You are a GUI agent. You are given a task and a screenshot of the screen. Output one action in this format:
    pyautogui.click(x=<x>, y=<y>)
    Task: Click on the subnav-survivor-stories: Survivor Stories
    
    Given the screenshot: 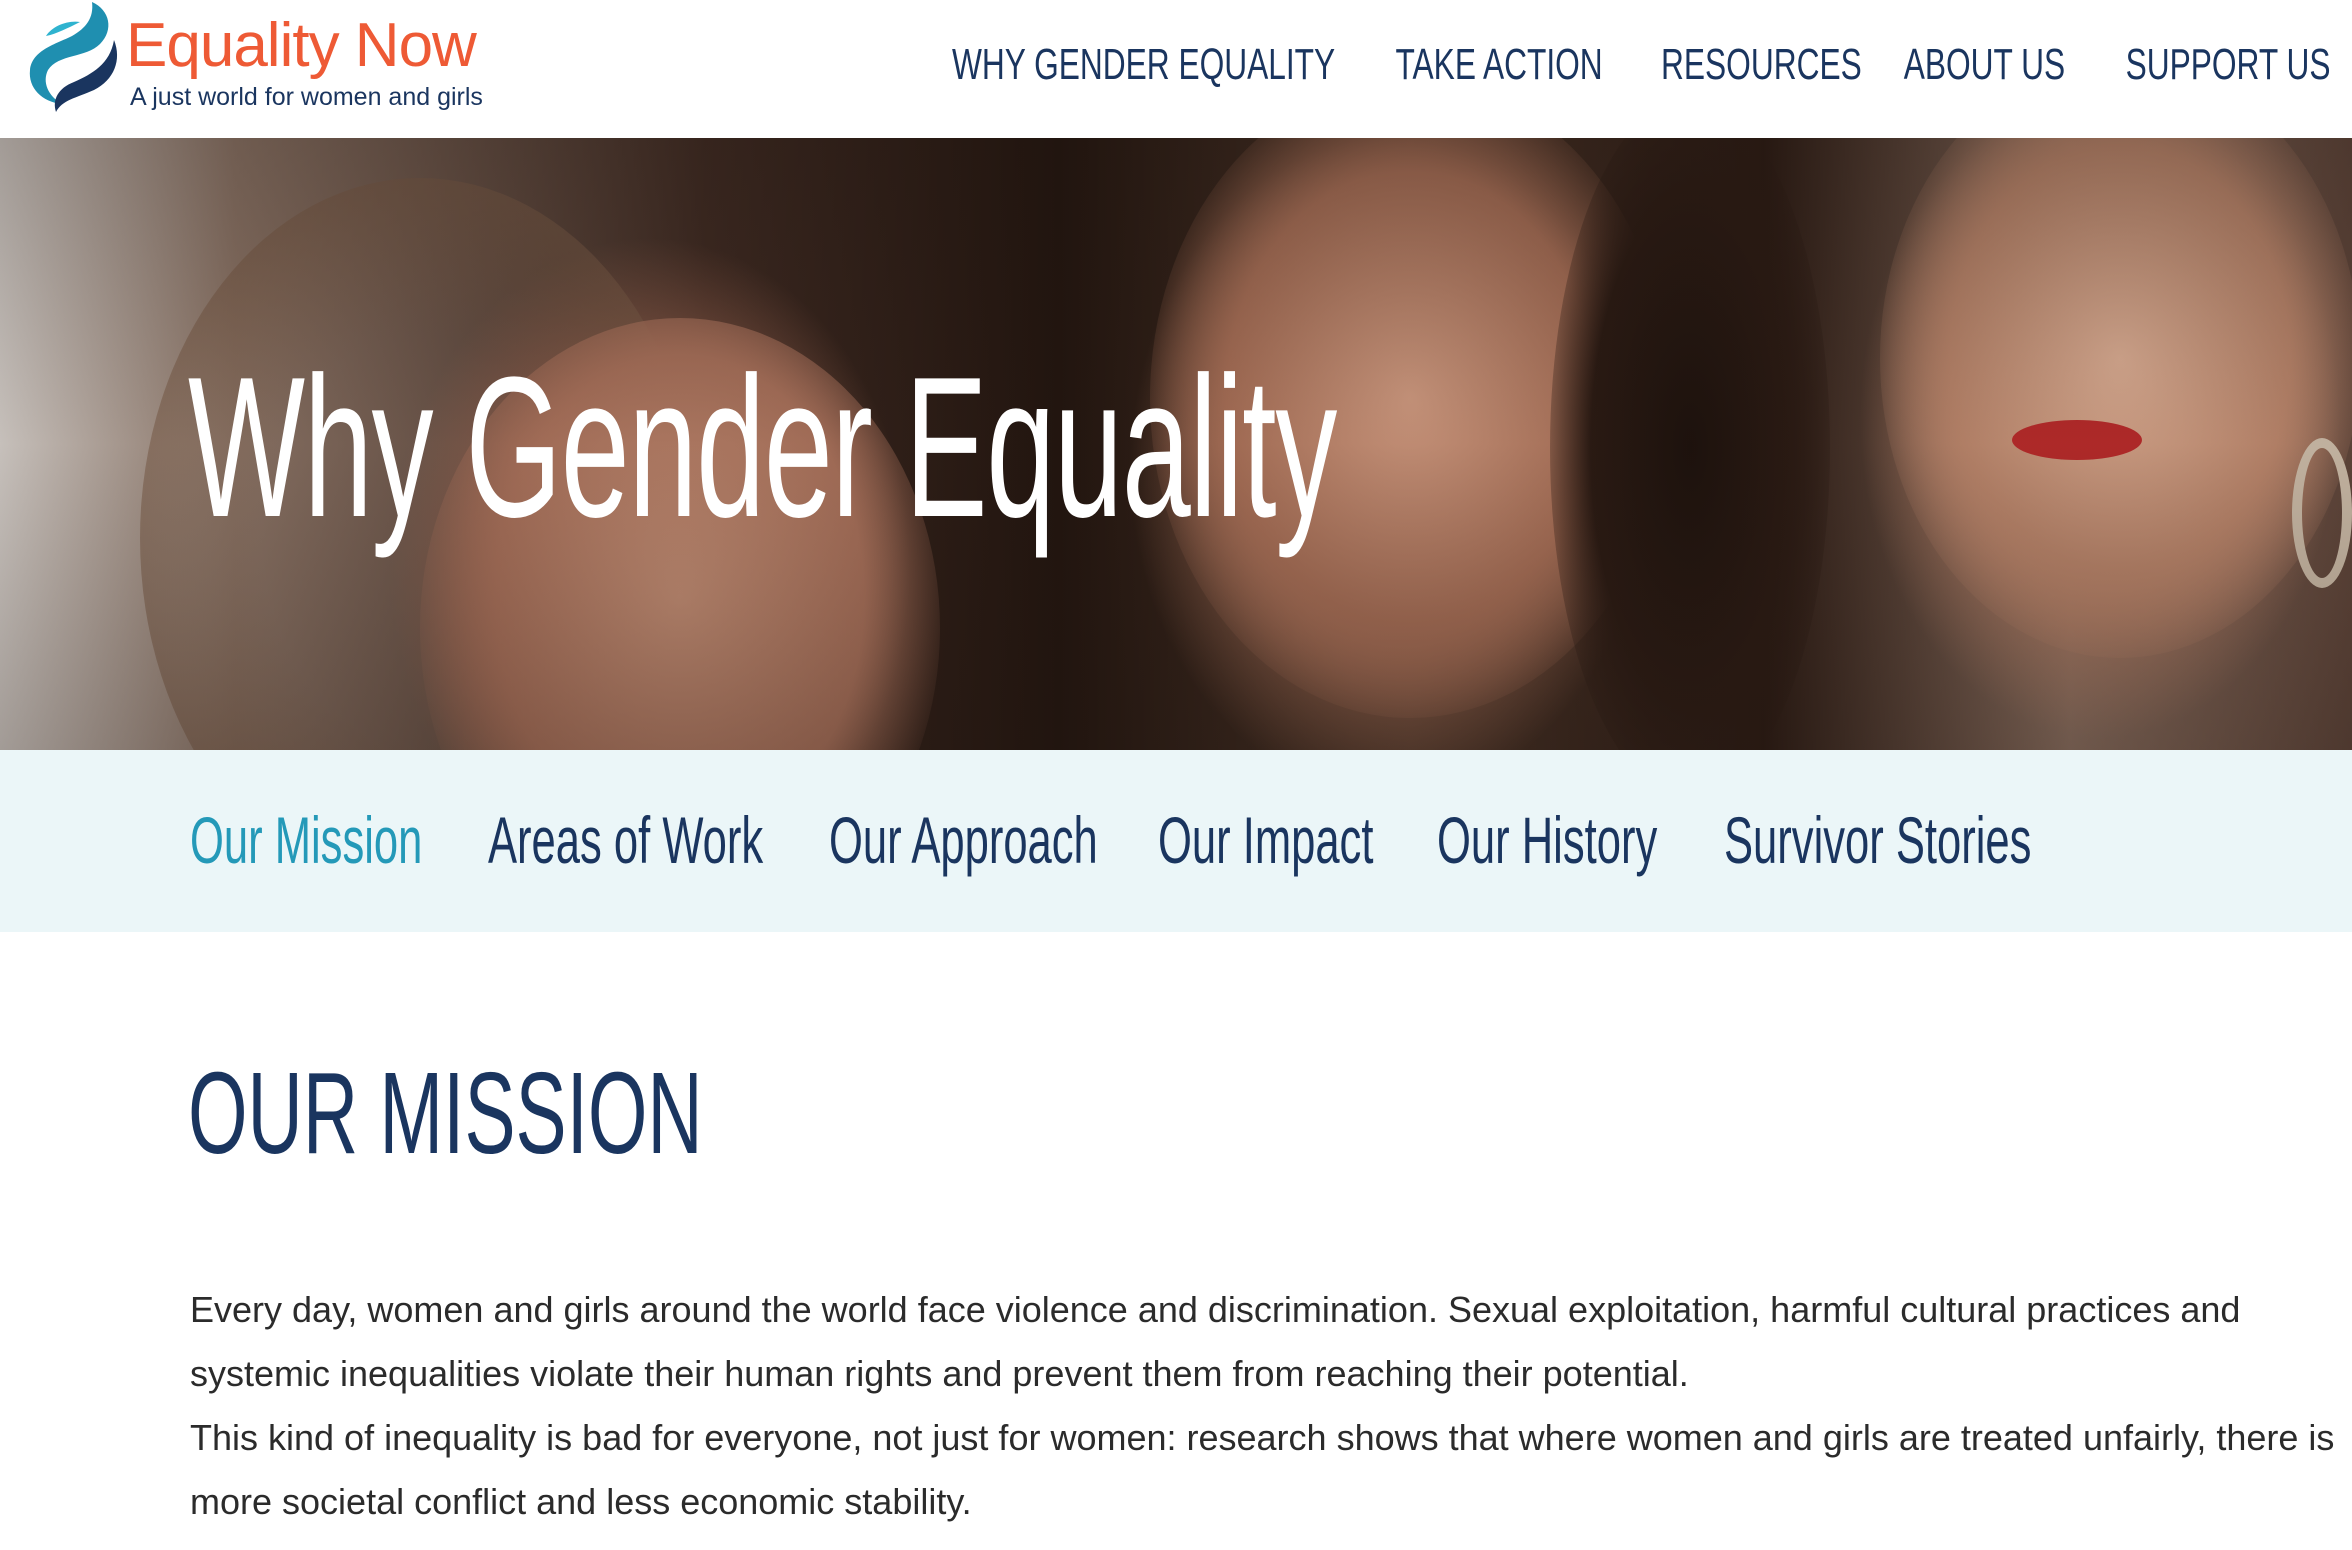 What is the action you would take?
    pyautogui.click(x=1877, y=840)
    